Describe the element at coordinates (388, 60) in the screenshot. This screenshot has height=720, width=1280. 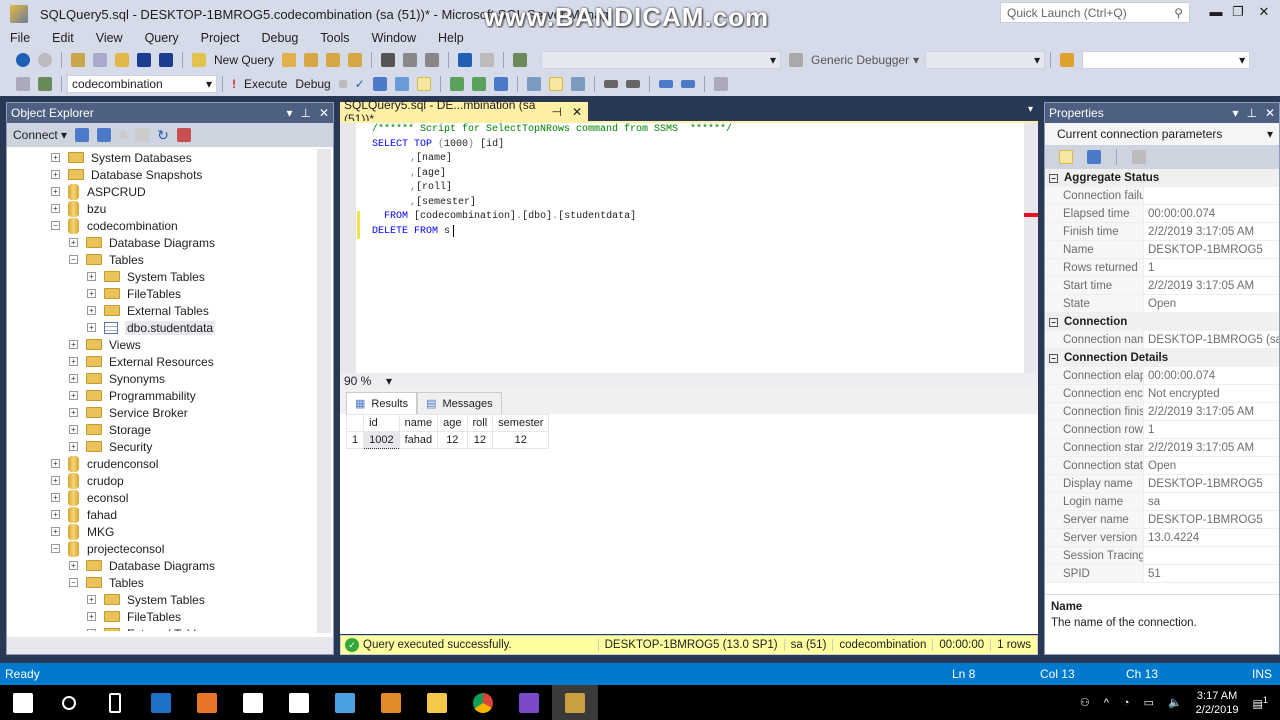
I see `cut-icon` at that location.